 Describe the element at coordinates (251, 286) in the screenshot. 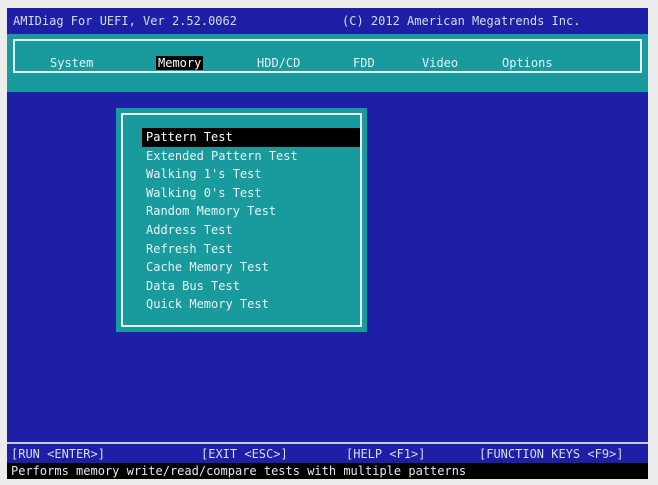

I see `test-item-data-bus: Data Bus Test` at that location.